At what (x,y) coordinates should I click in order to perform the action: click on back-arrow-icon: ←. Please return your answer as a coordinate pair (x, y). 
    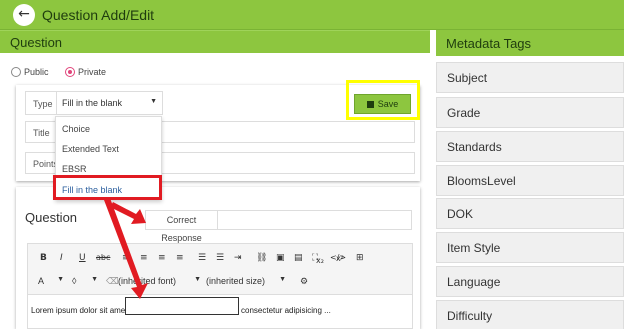
    Looking at the image, I should click on (24, 15).